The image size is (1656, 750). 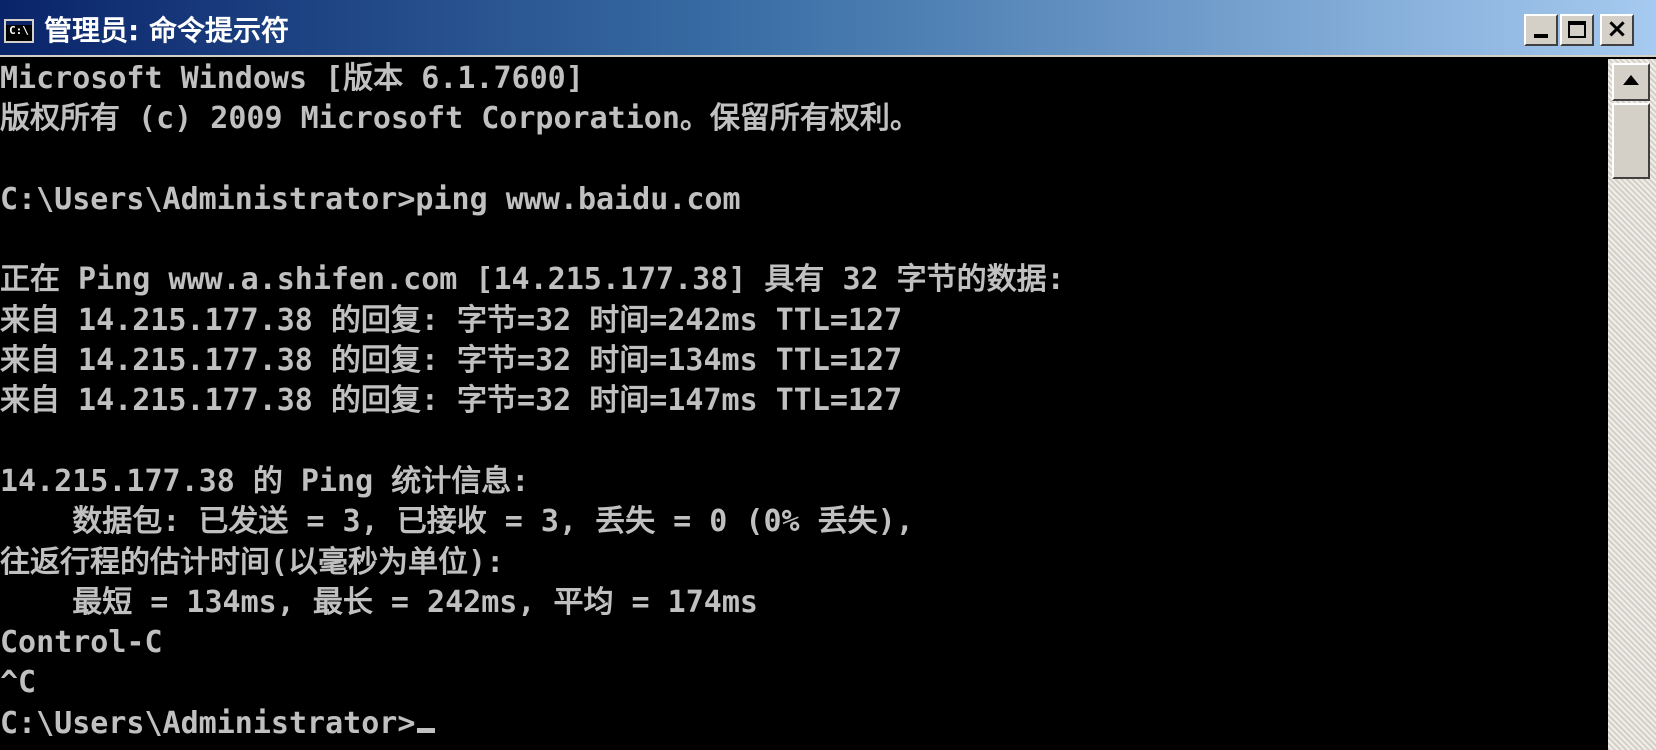 I want to click on command-prompt: C:\Users\Administrator>, so click(x=208, y=723).